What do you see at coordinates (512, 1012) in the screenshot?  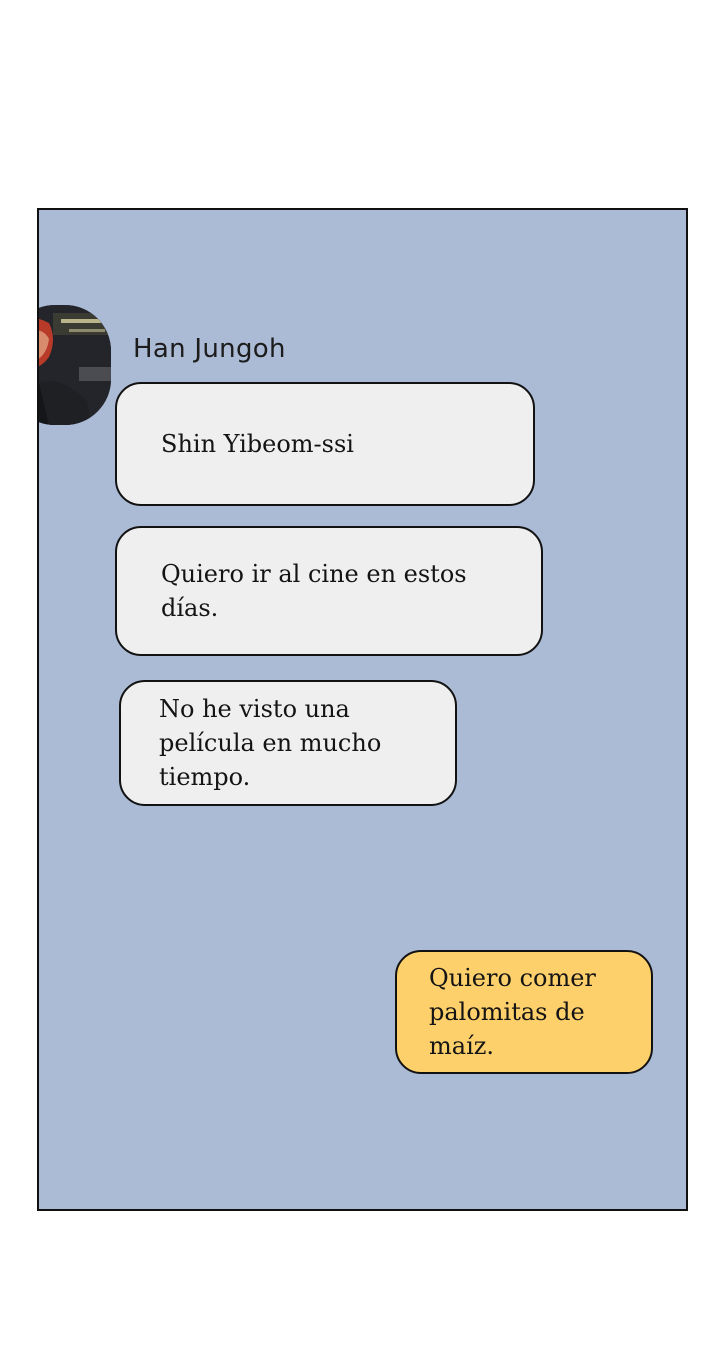 I see `message-text: Quiero comer palomitas de maíz.` at bounding box center [512, 1012].